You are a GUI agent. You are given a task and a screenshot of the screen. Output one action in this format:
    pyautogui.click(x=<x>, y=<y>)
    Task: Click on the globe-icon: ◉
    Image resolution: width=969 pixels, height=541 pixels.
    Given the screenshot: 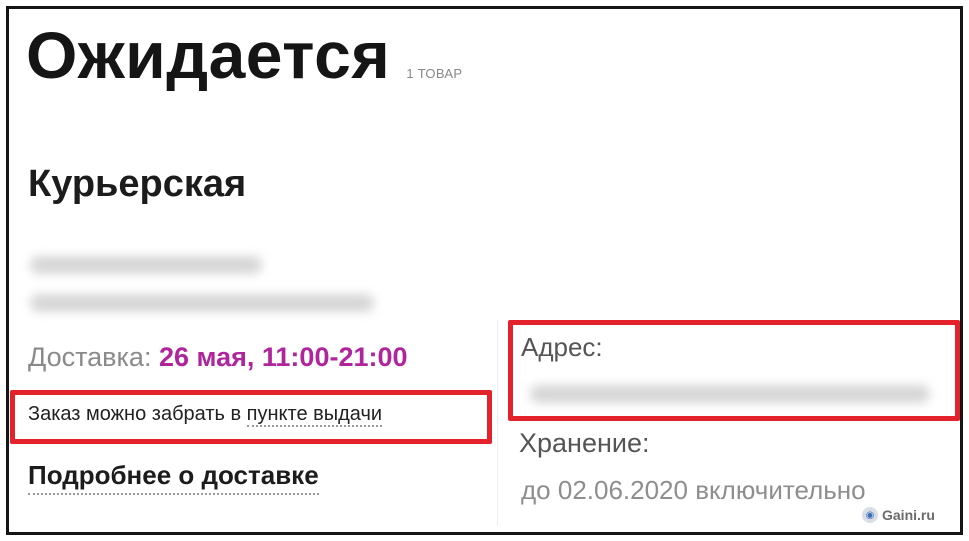 What is the action you would take?
    pyautogui.click(x=870, y=515)
    